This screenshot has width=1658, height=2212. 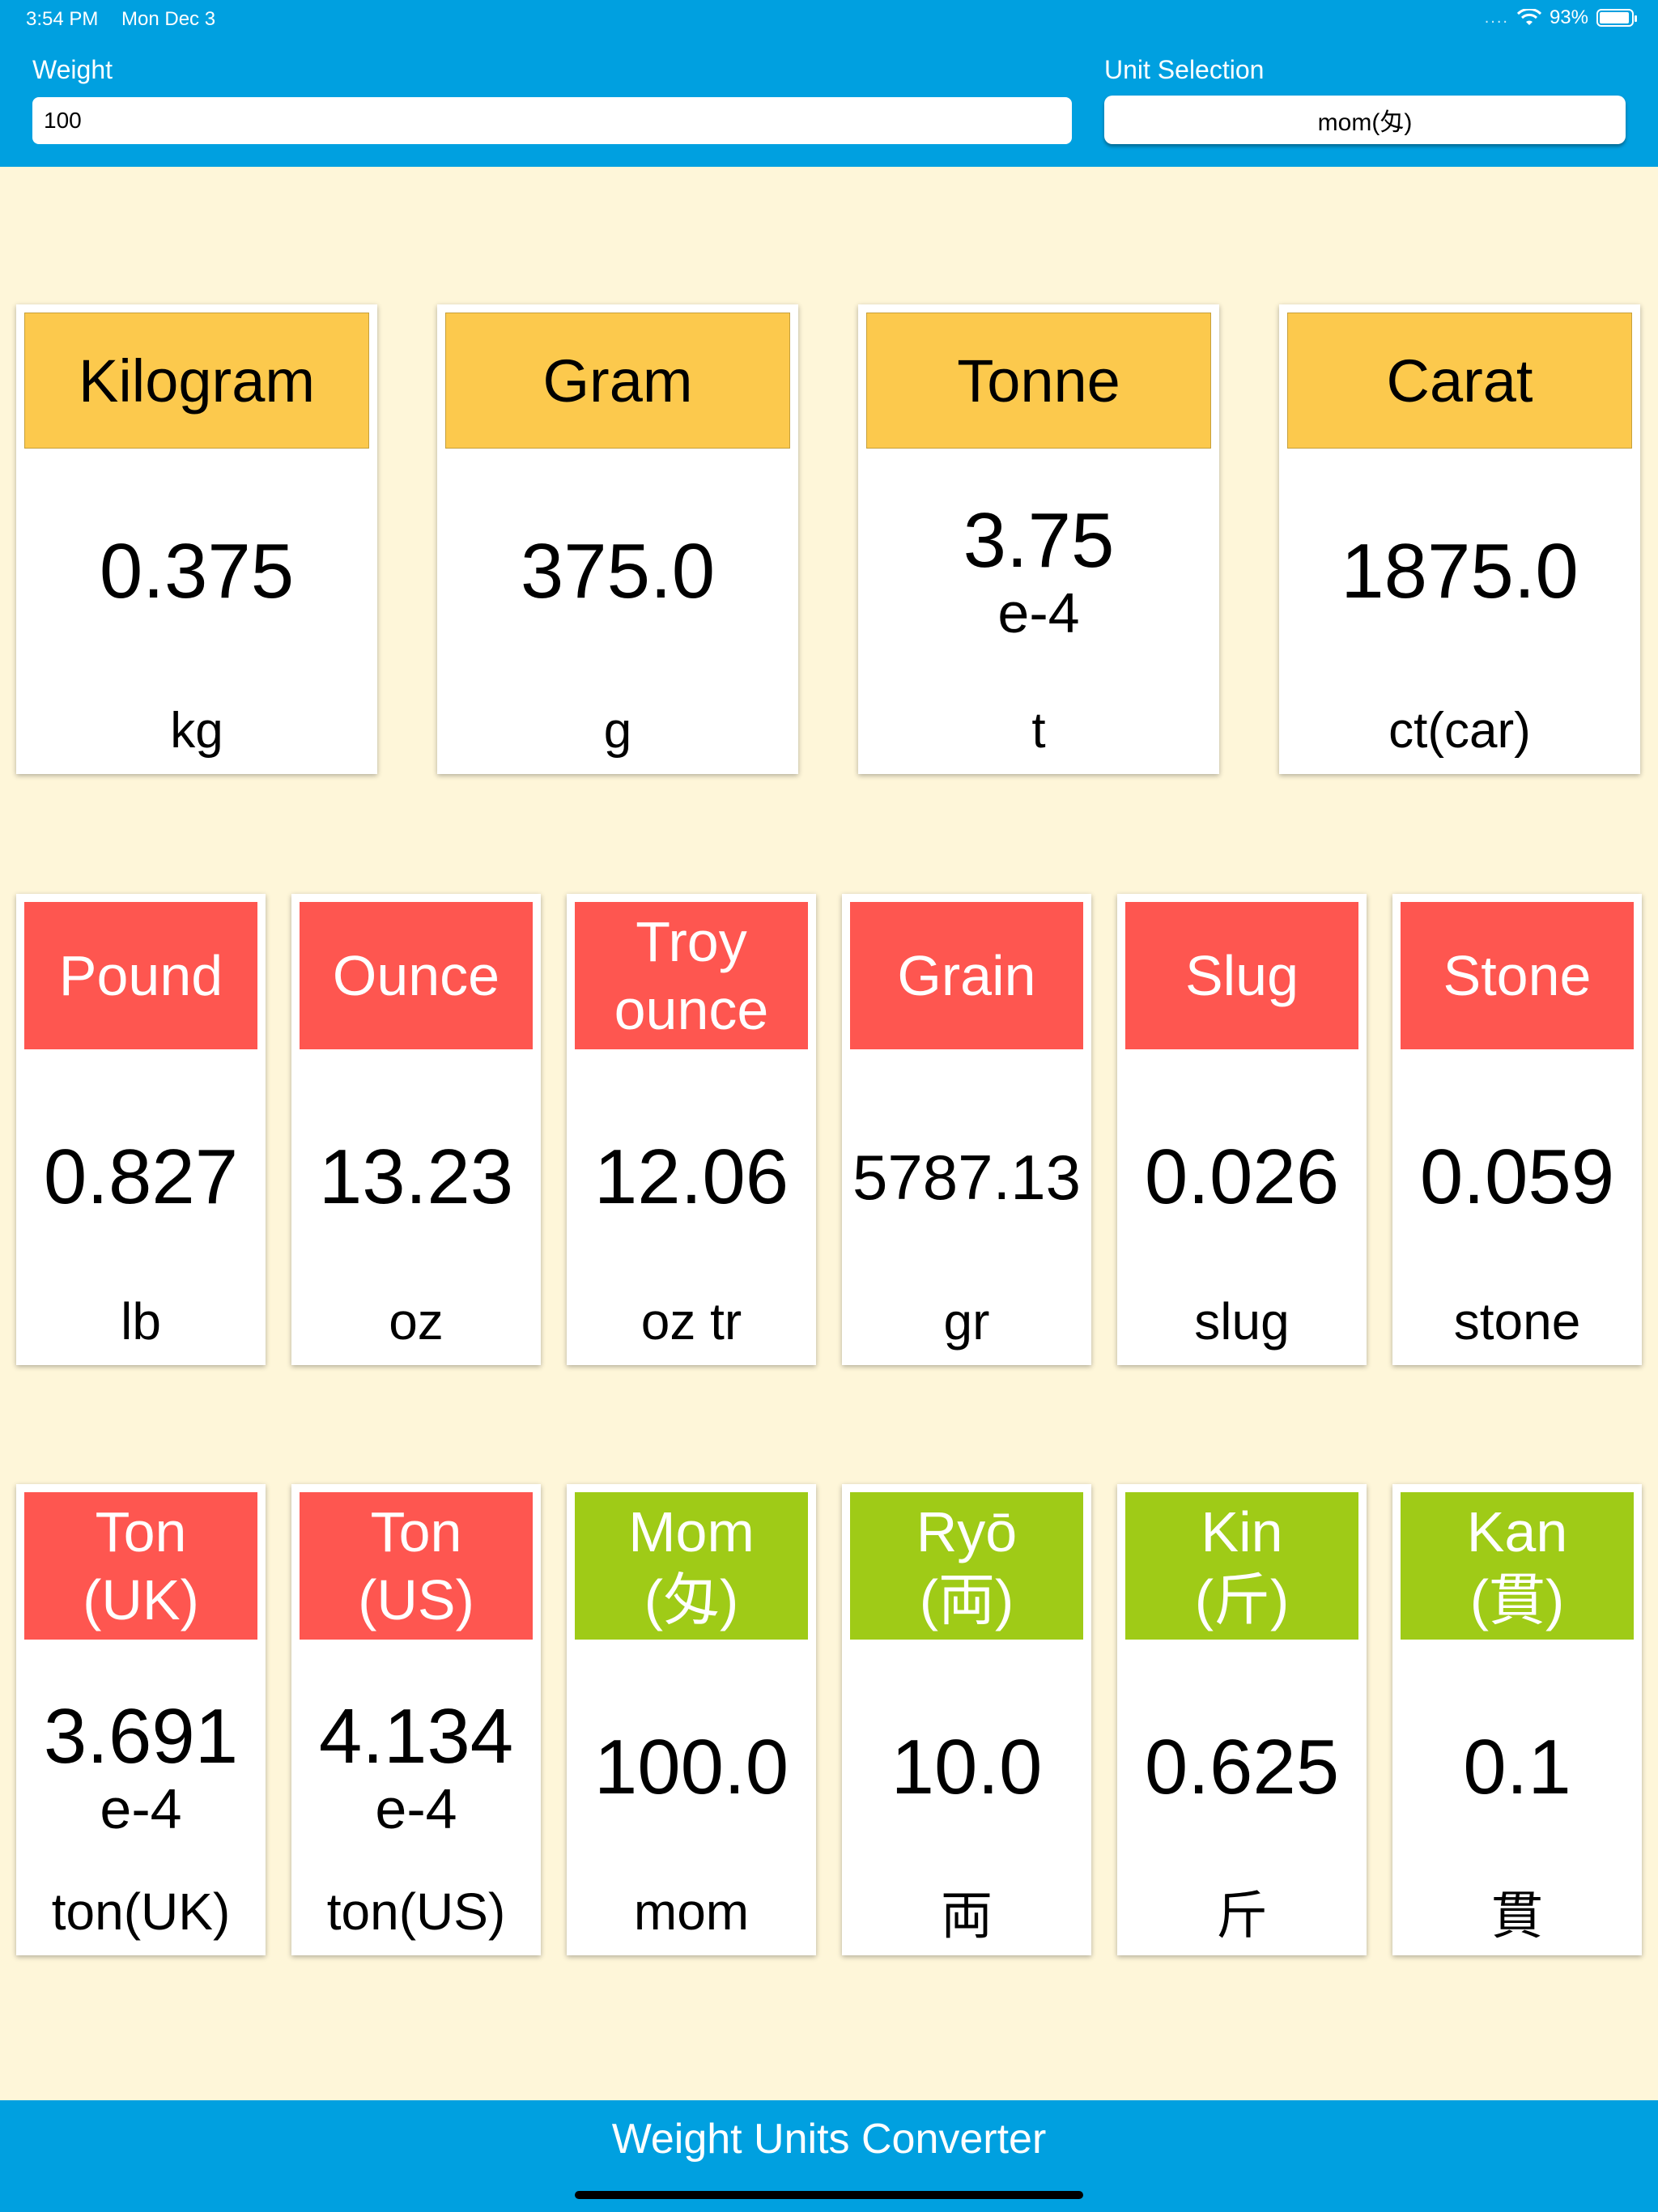 What do you see at coordinates (1528, 17) in the screenshot?
I see `wifi-icon` at bounding box center [1528, 17].